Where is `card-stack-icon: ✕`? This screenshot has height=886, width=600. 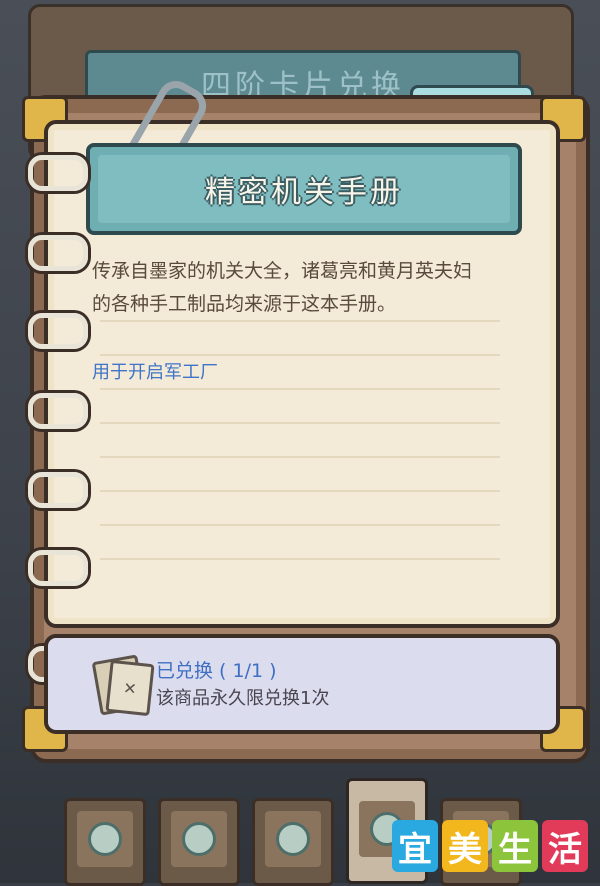 card-stack-icon: ✕ is located at coordinates (130, 688).